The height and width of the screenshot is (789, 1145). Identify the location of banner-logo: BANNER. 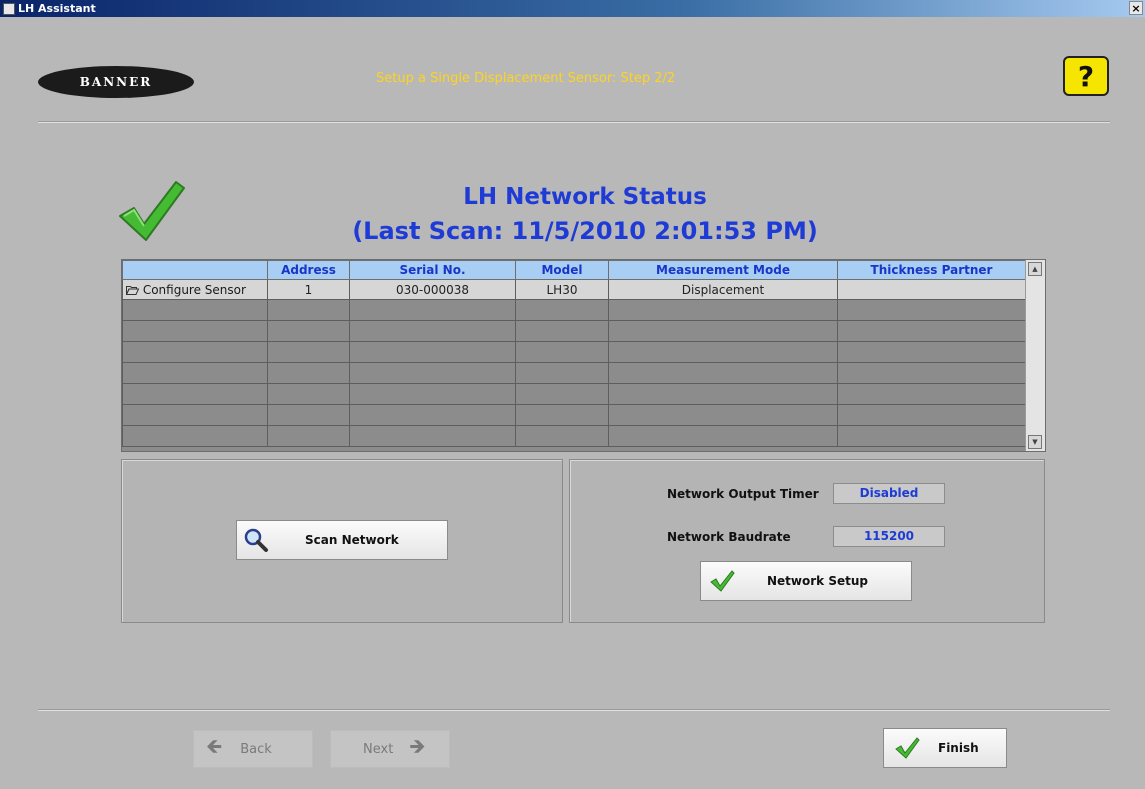
(116, 82).